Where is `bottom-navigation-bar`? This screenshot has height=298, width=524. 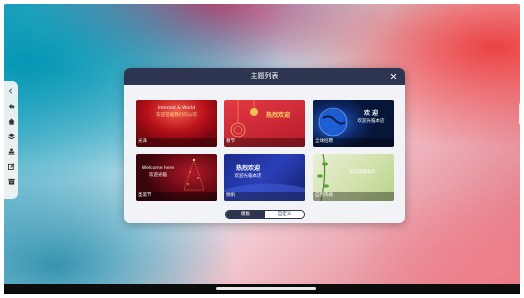
bottom-navigation-bar is located at coordinates (262, 289).